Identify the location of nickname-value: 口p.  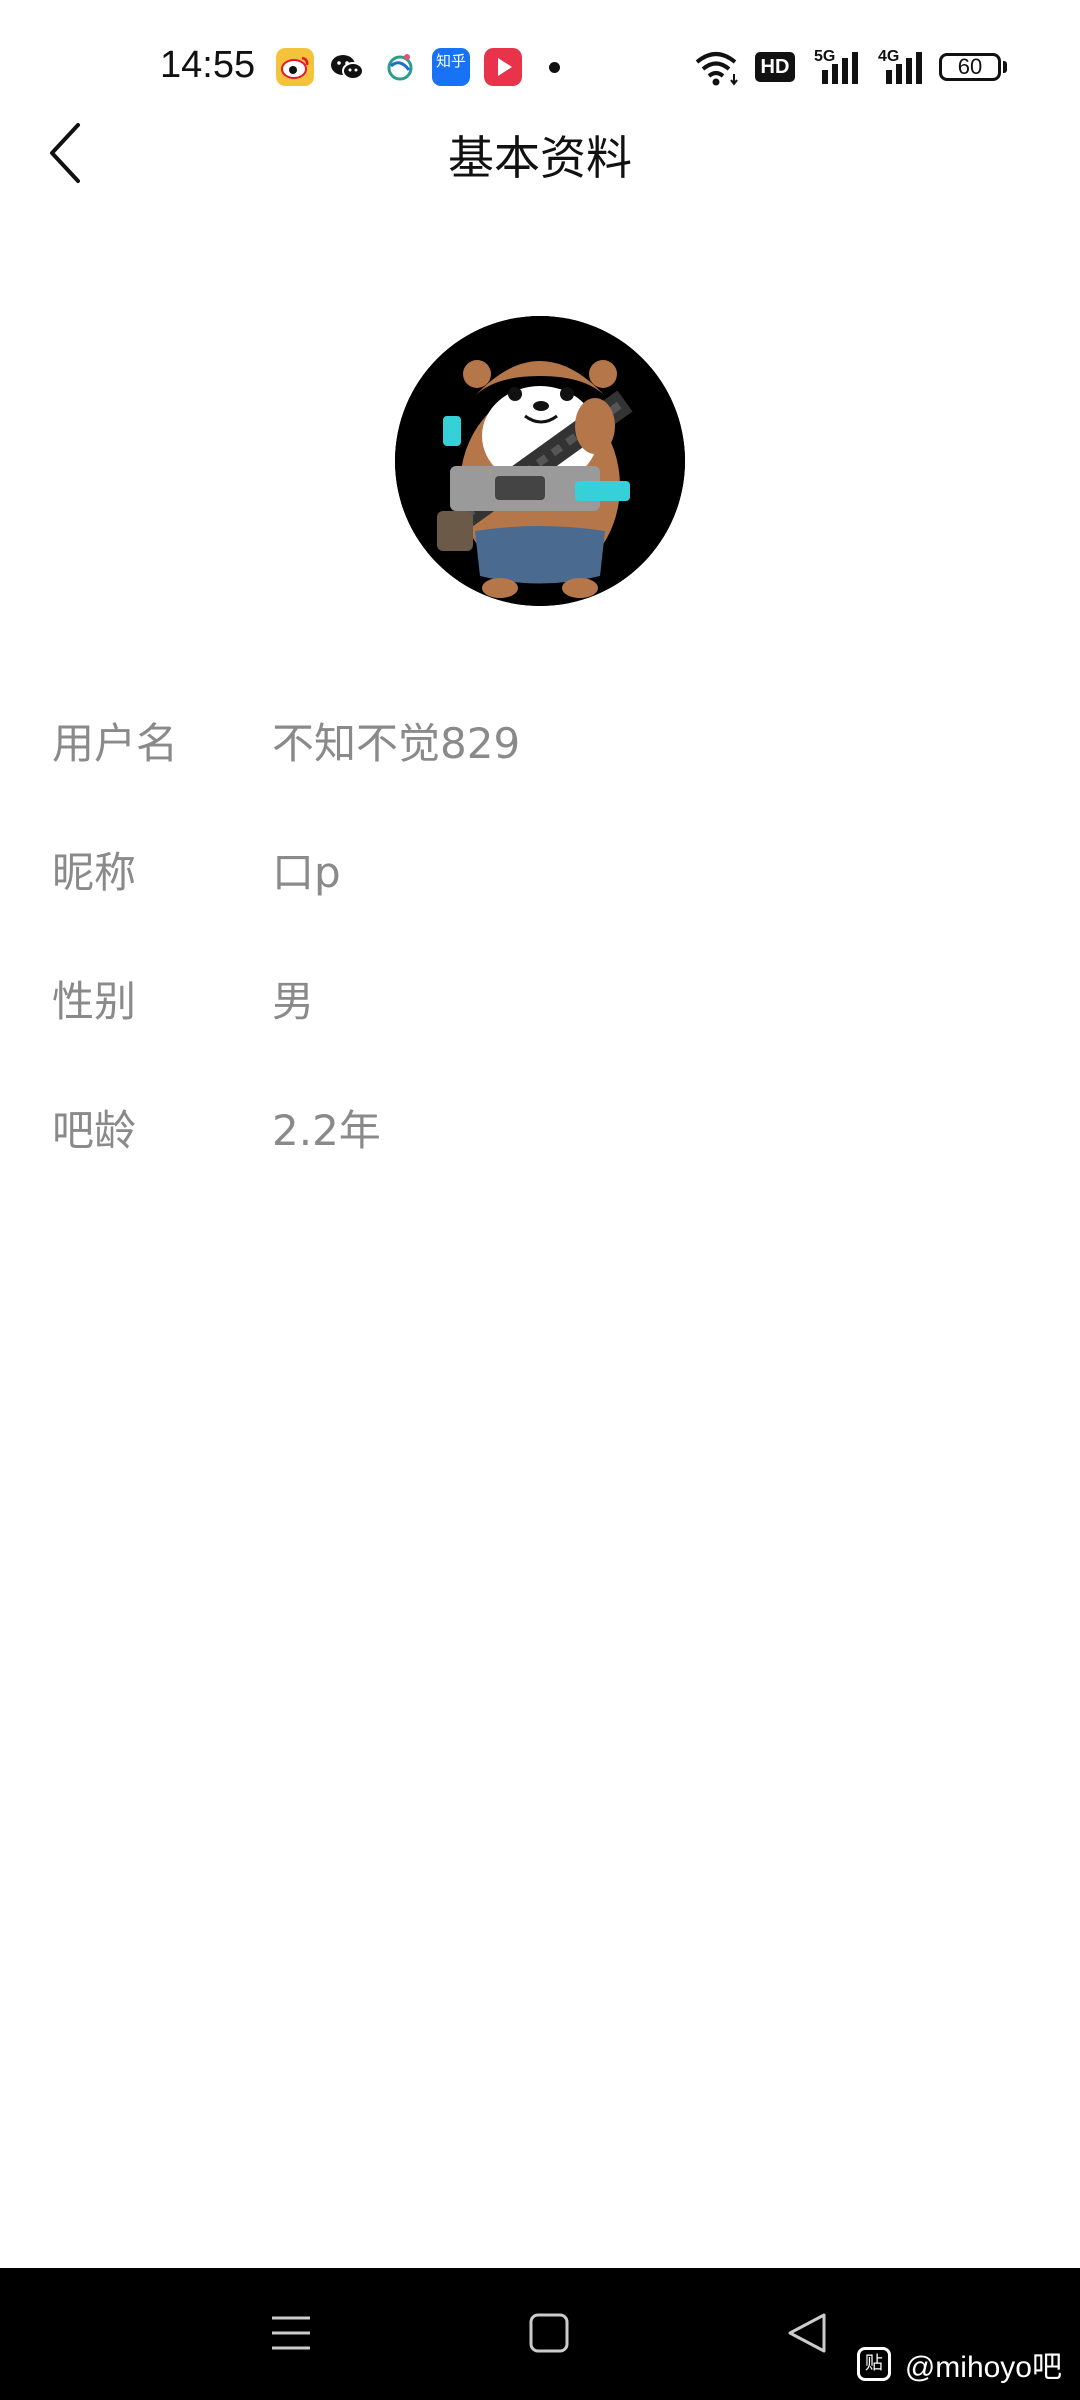
(306, 872).